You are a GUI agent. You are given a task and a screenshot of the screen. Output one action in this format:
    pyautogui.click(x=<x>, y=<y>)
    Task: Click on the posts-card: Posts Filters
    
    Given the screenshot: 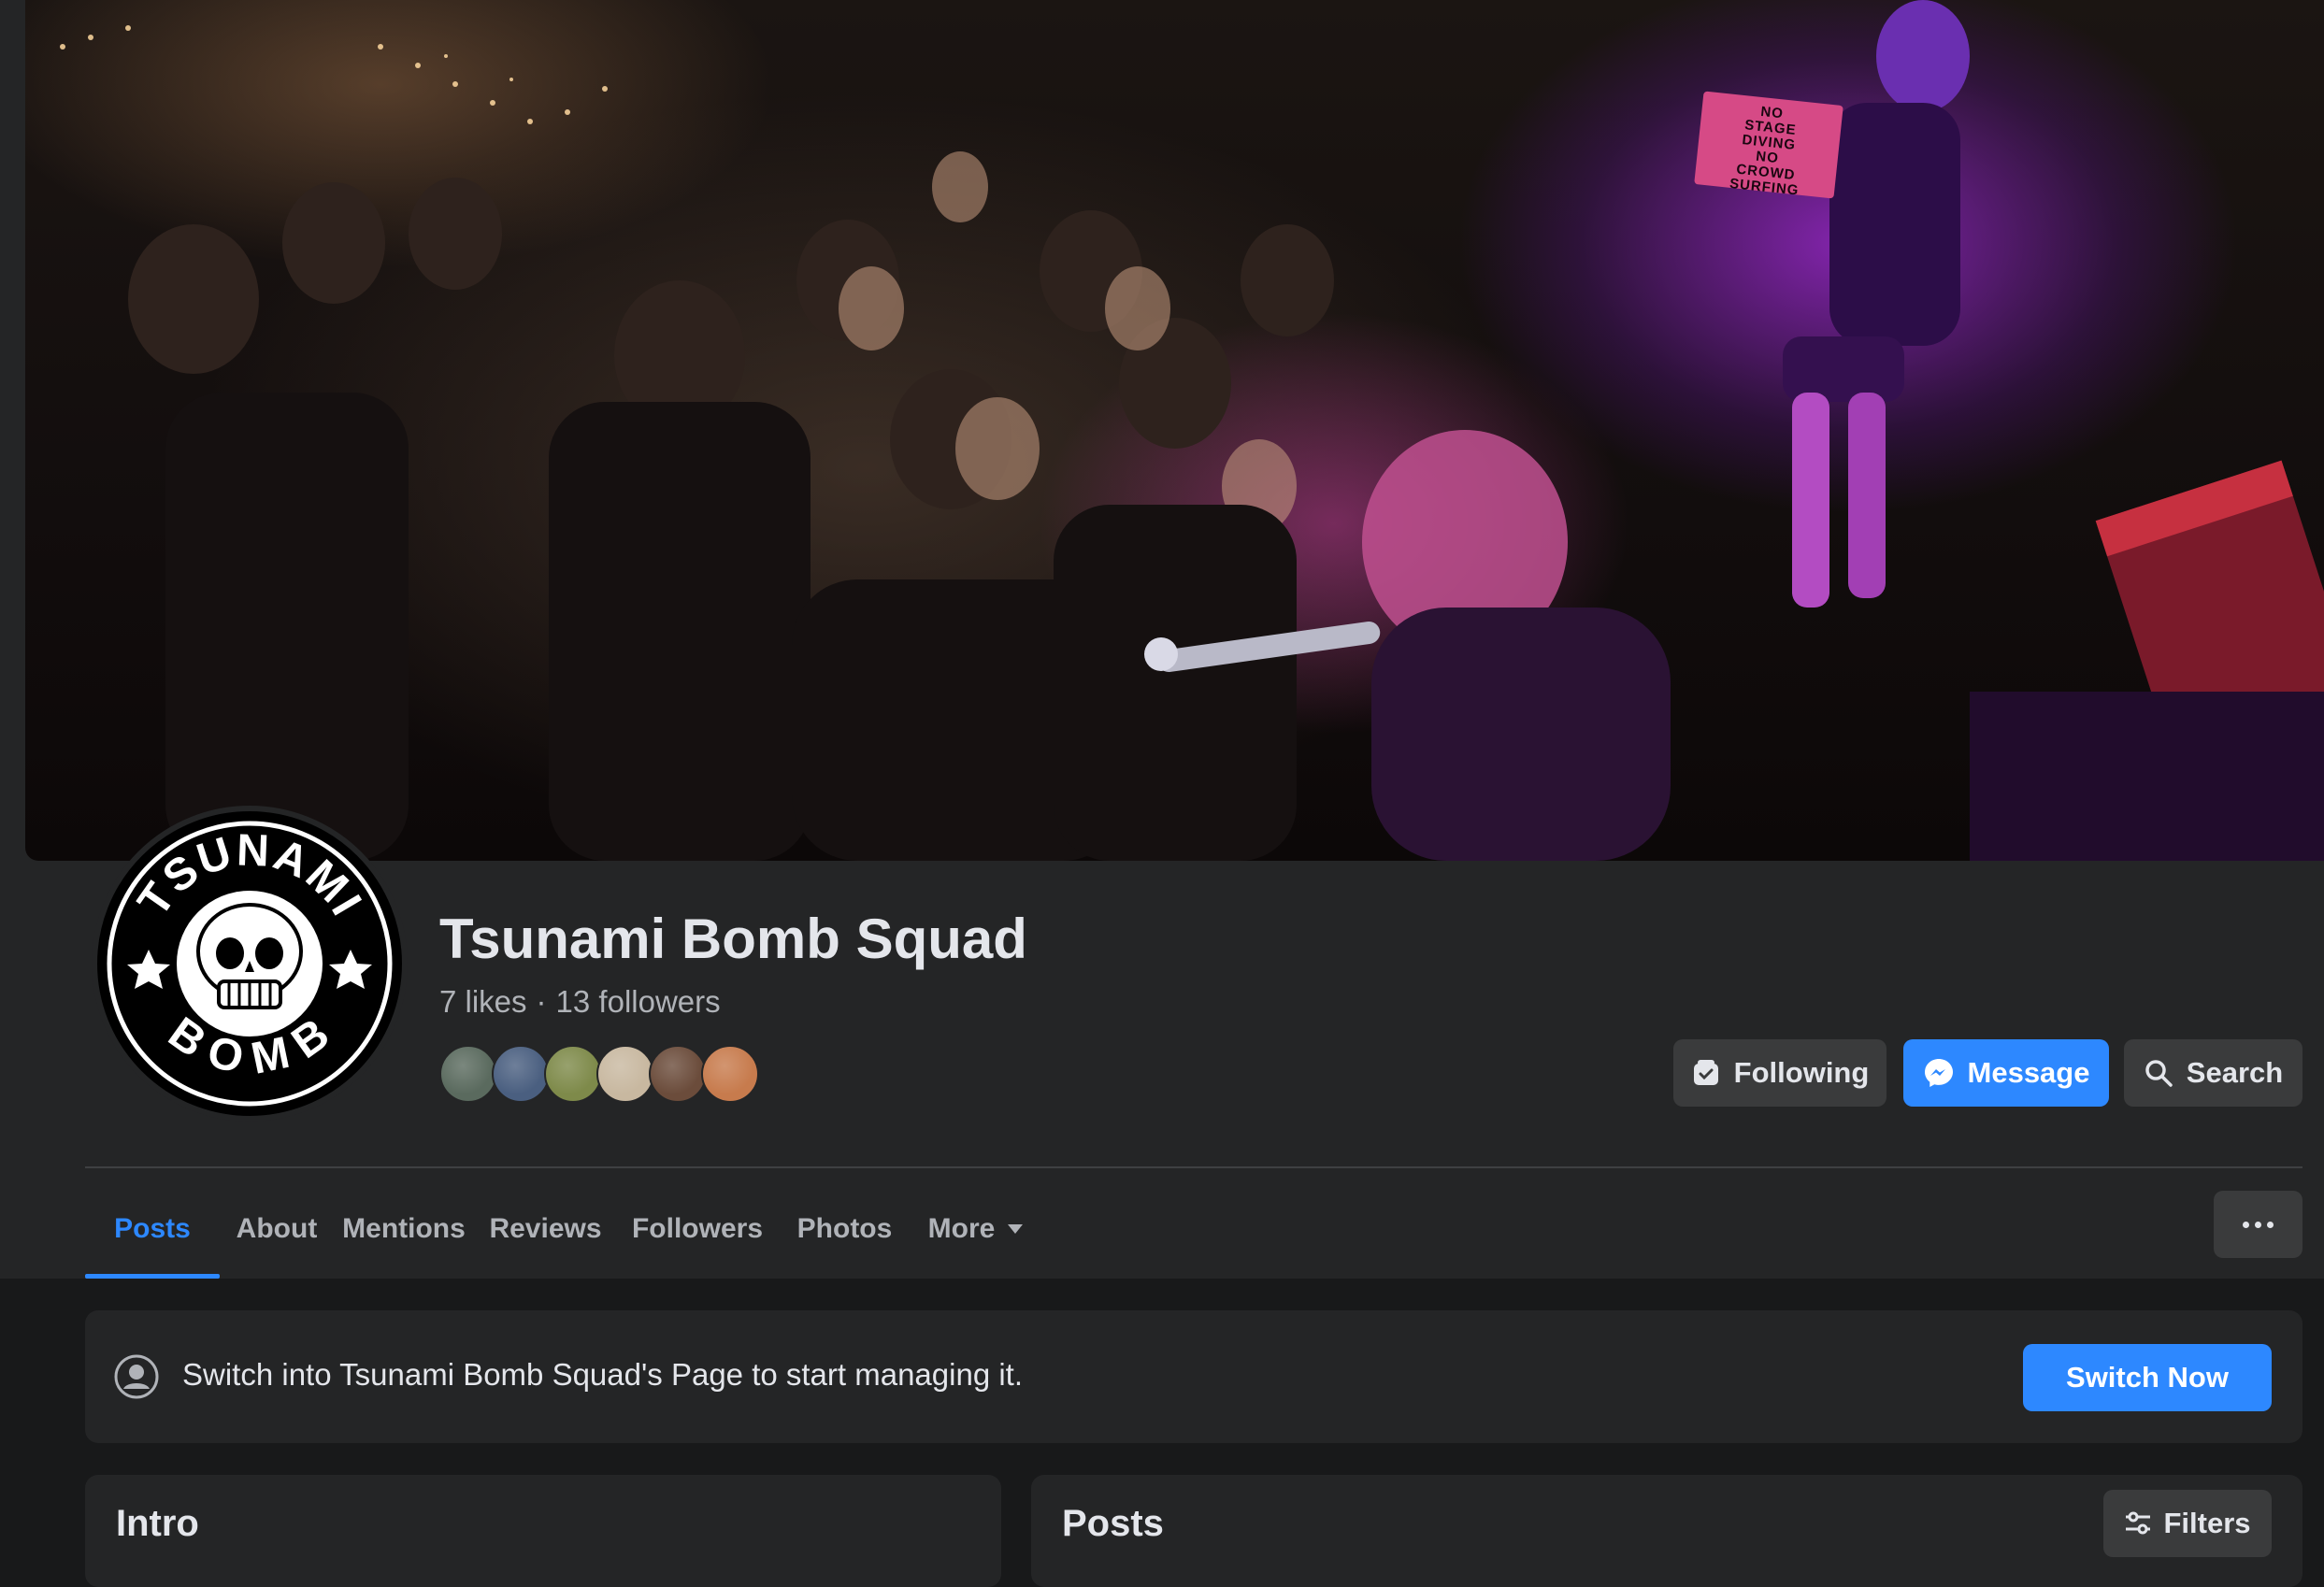 What is the action you would take?
    pyautogui.click(x=1667, y=1531)
    